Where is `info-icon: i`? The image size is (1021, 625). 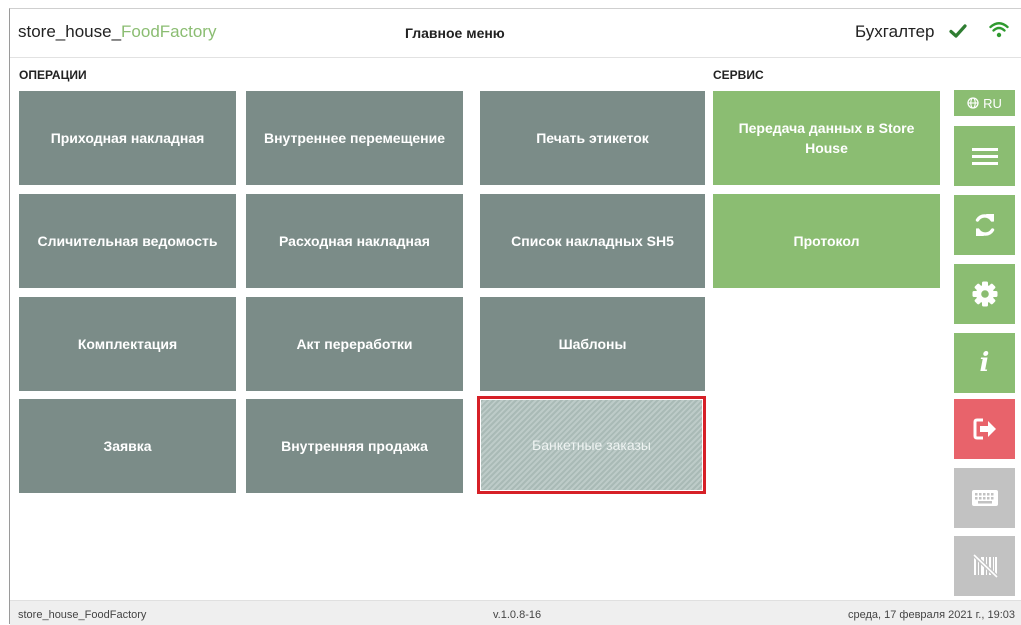 info-icon: i is located at coordinates (984, 363).